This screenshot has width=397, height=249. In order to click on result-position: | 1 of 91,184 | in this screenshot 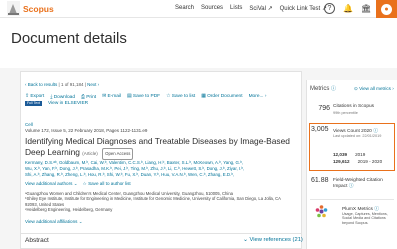, I will do `click(72, 84)`.